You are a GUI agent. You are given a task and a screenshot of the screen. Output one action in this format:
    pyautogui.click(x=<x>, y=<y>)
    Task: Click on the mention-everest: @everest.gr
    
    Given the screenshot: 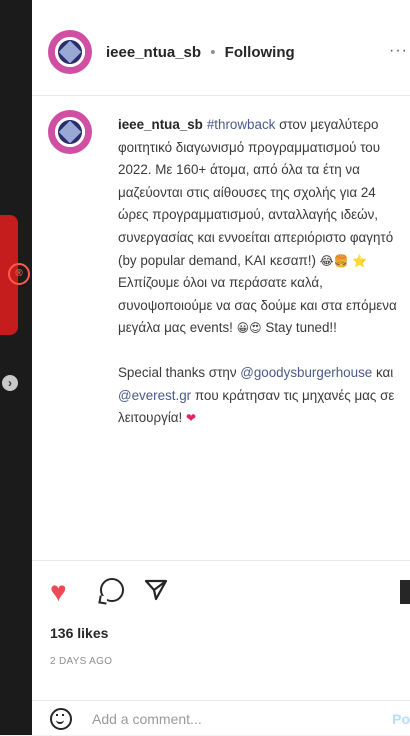 What is the action you would take?
    pyautogui.click(x=154, y=395)
    